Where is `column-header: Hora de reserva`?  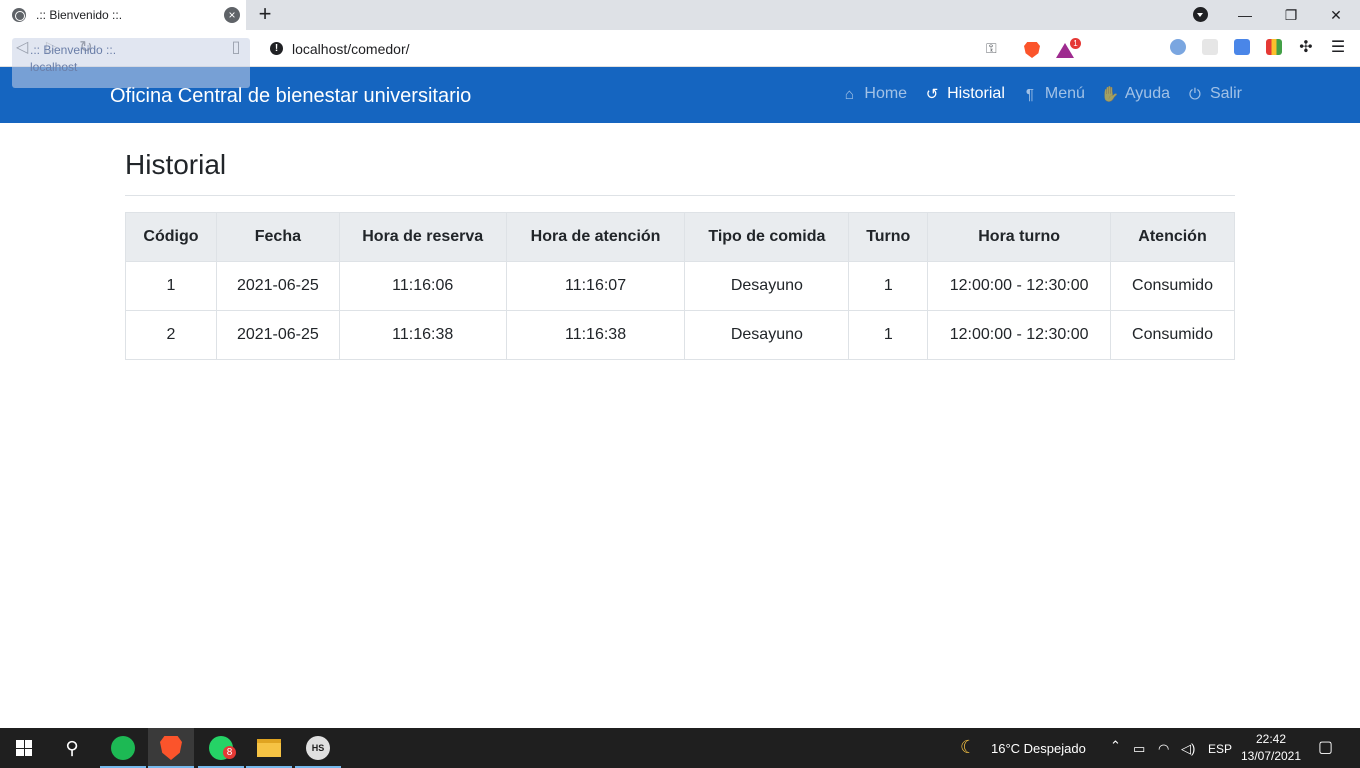
column-header: Hora de reserva is located at coordinates (422, 237).